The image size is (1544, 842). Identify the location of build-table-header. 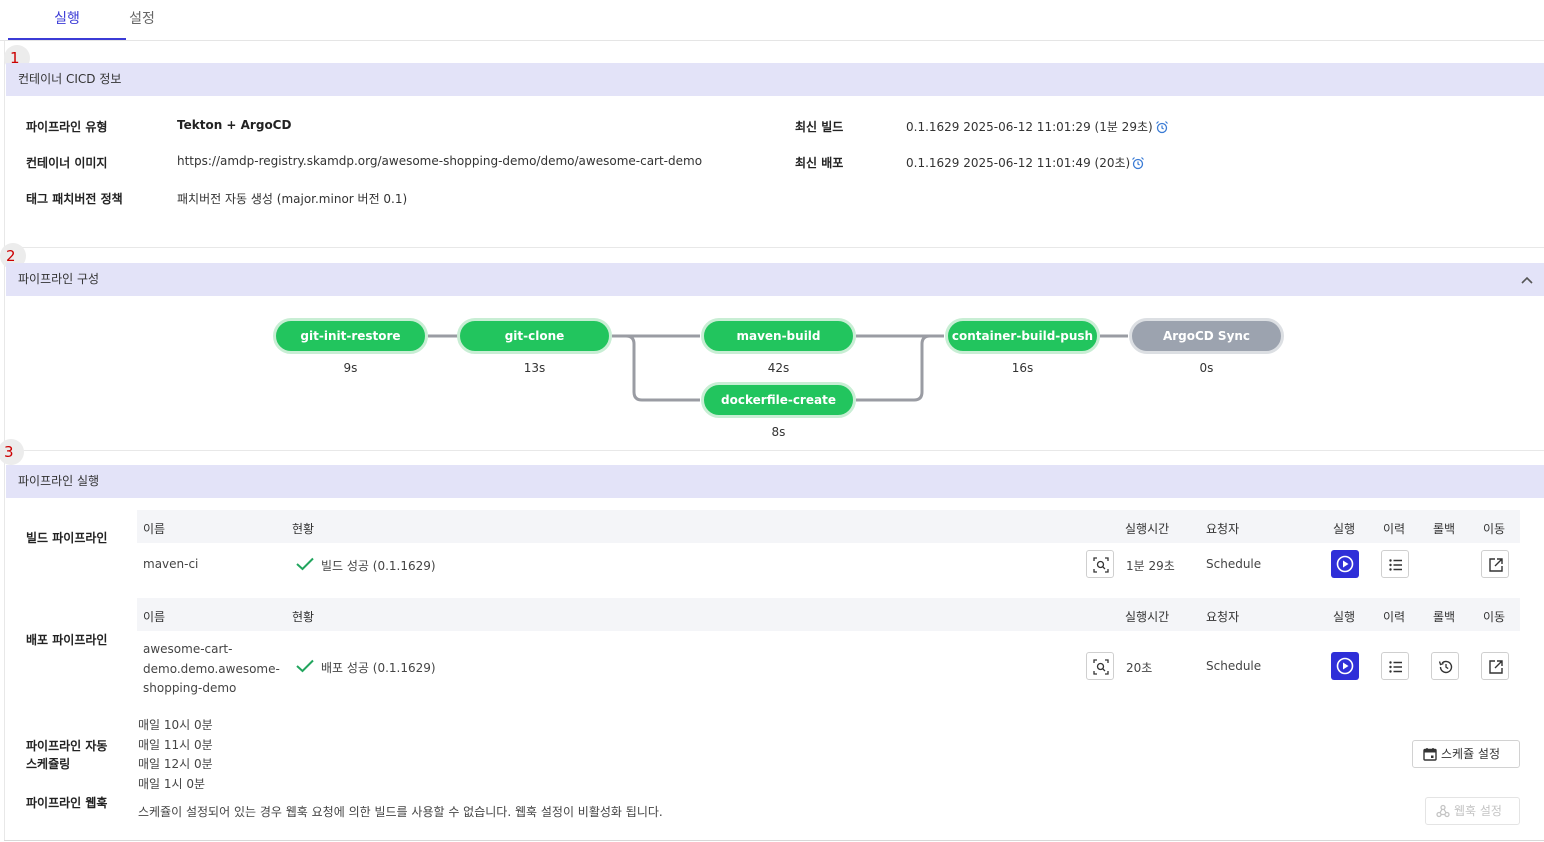
(828, 526).